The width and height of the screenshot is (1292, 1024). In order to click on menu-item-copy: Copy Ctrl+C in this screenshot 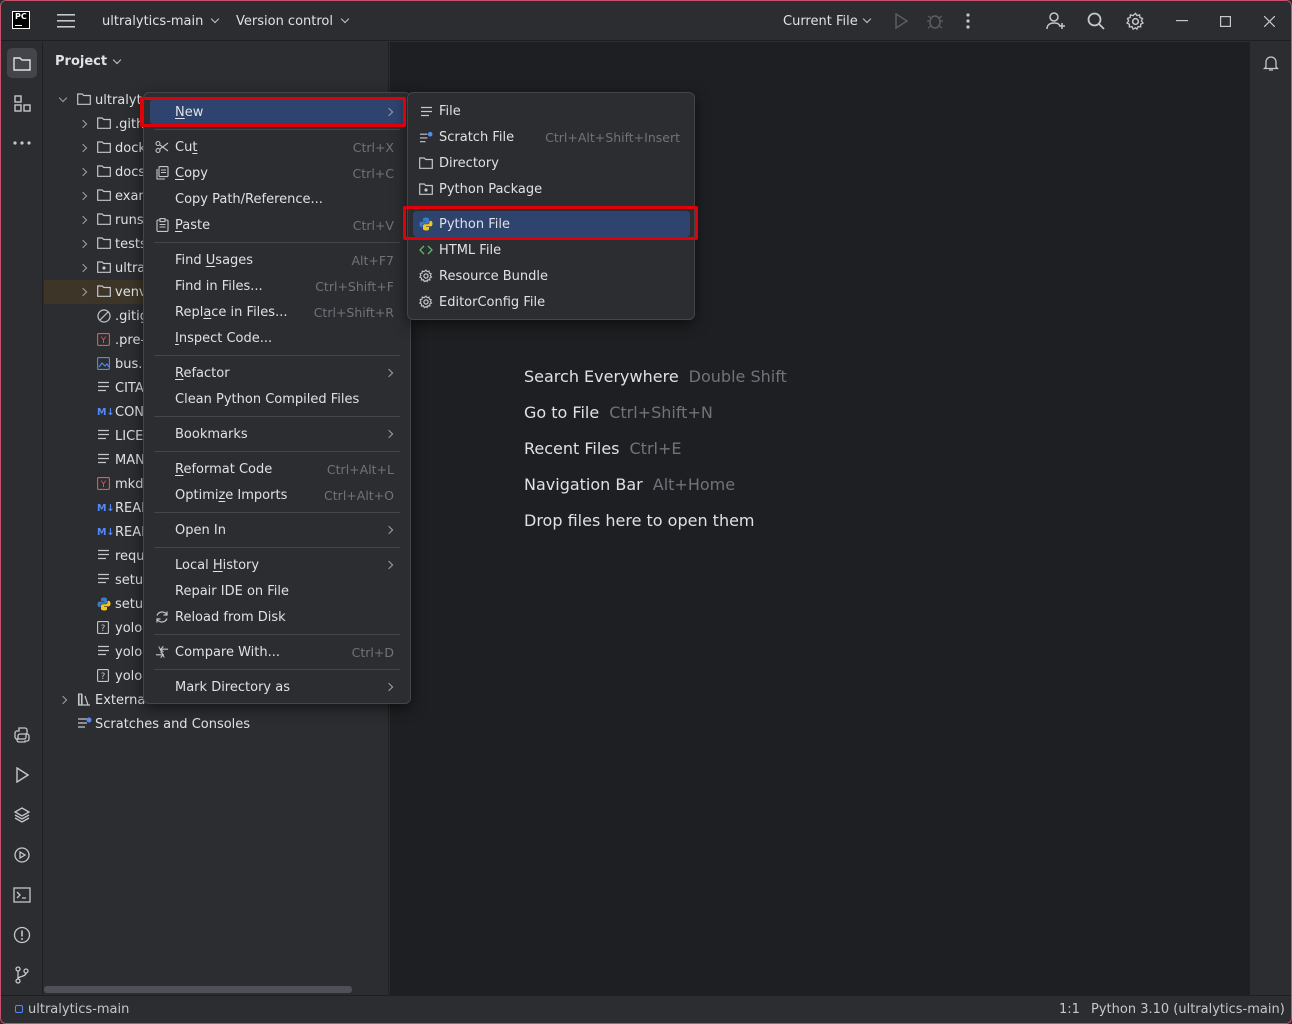, I will do `click(277, 173)`.